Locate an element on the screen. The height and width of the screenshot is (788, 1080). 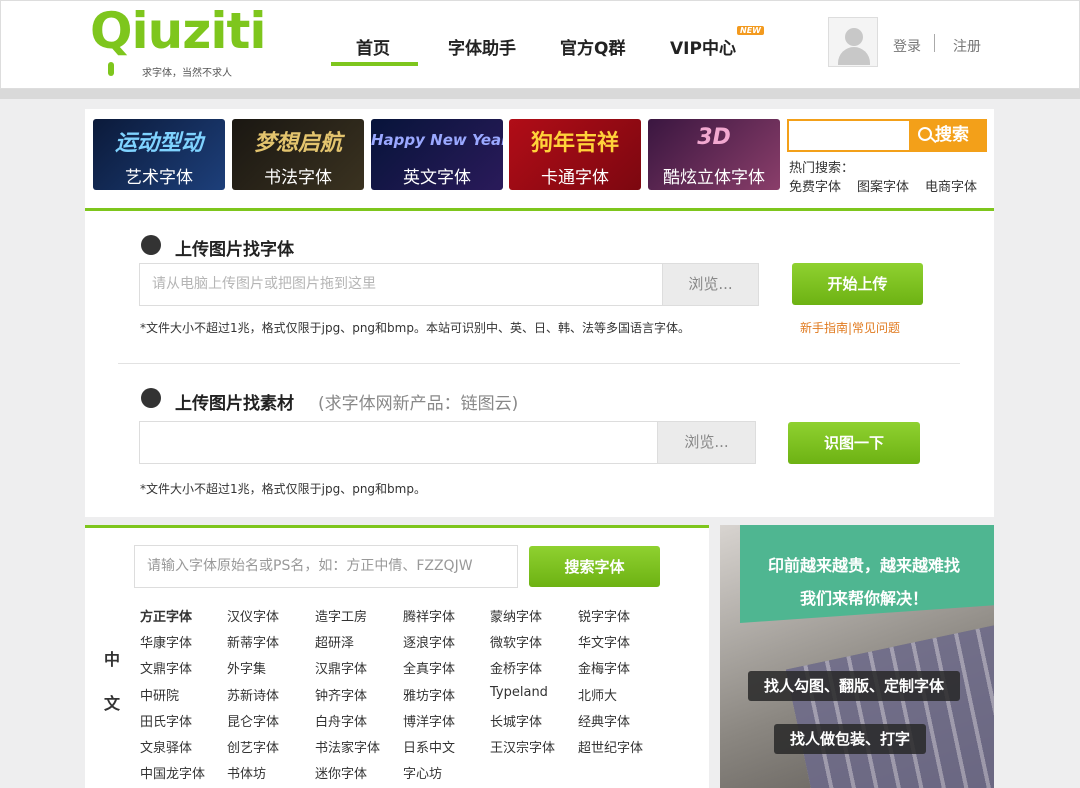
site-search-button: 搜索 is located at coordinates (948, 135).